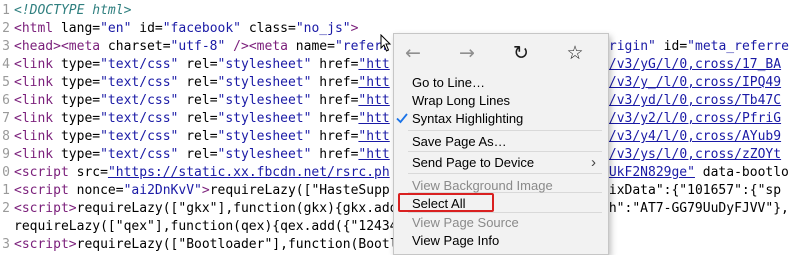  What do you see at coordinates (6, 46) in the screenshot?
I see `line-number: 3` at bounding box center [6, 46].